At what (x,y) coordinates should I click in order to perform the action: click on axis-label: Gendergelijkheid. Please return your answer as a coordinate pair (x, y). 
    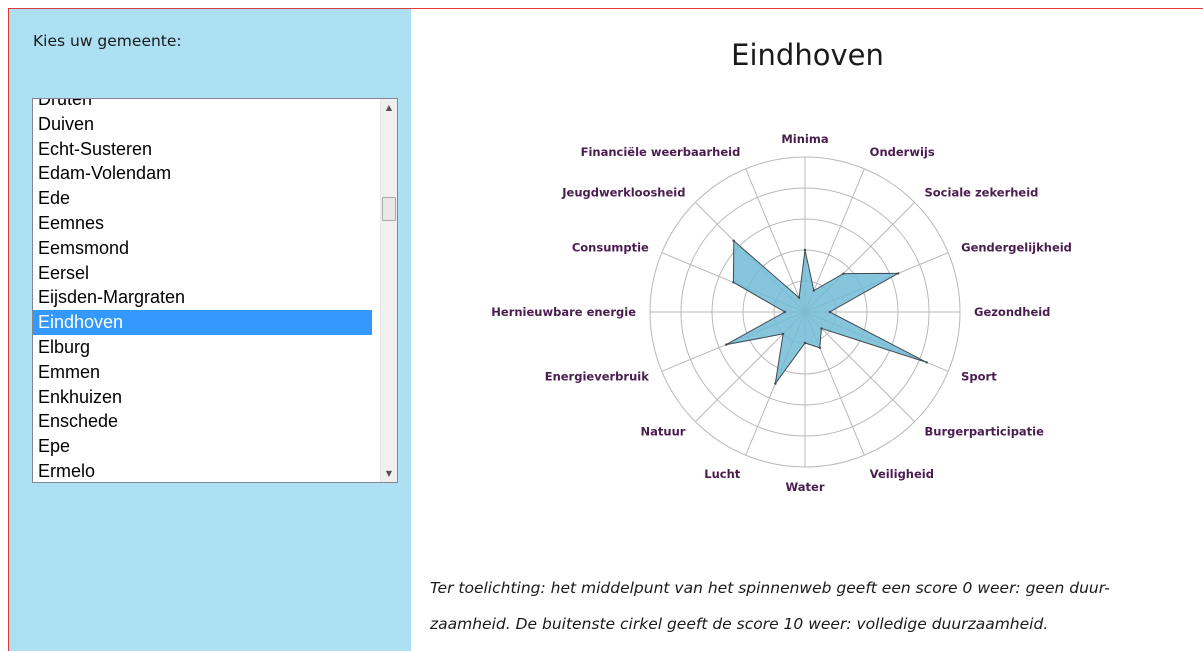
    Looking at the image, I should click on (1016, 247).